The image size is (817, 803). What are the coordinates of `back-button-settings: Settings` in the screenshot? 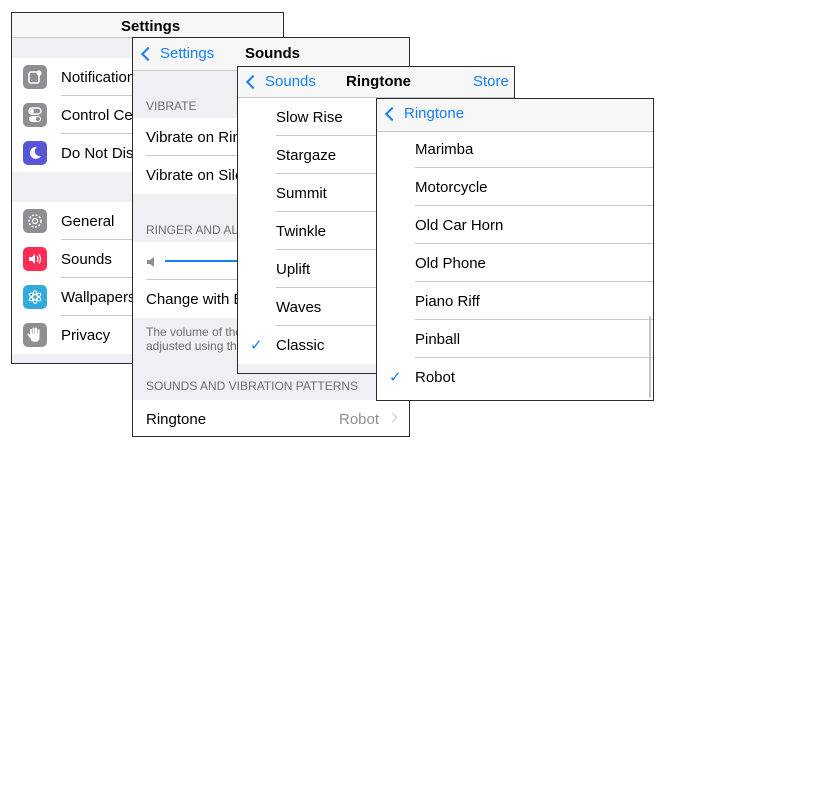 It's located at (177, 53).